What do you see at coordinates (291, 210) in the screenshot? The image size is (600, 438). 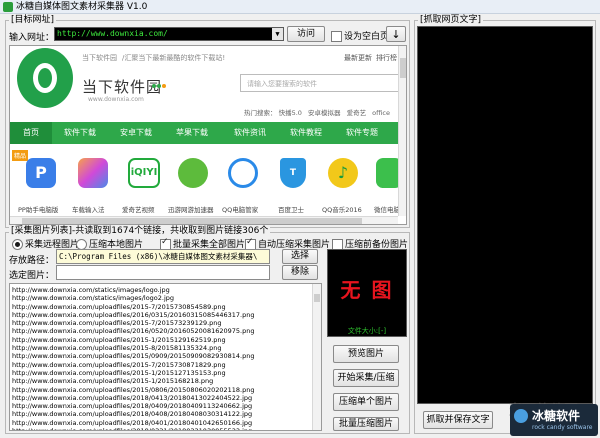 I see `app-caption: 百度卫士` at bounding box center [291, 210].